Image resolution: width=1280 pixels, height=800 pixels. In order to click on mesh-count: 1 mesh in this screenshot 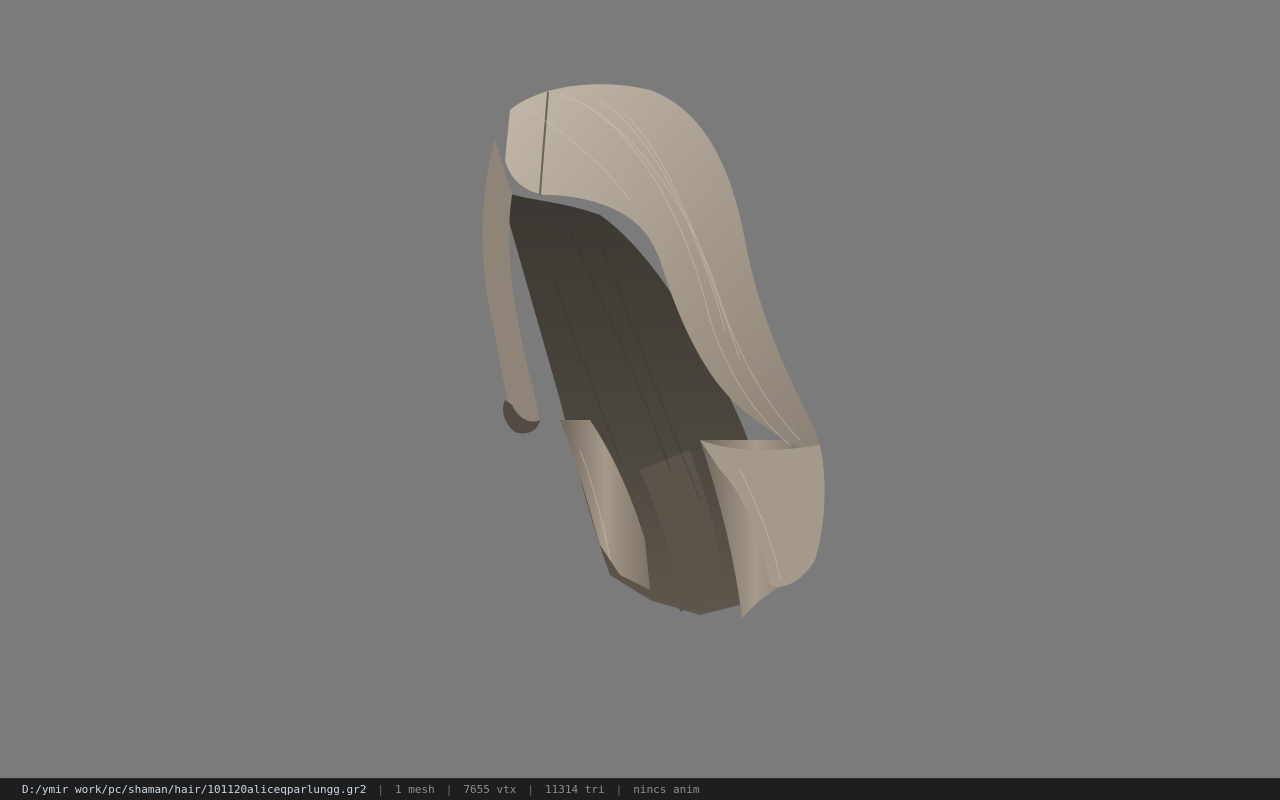, I will do `click(415, 789)`.